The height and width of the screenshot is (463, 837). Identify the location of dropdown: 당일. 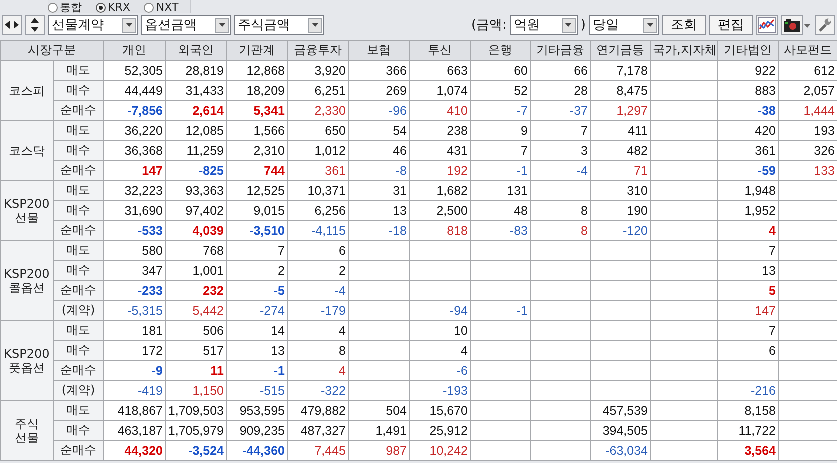
(624, 25).